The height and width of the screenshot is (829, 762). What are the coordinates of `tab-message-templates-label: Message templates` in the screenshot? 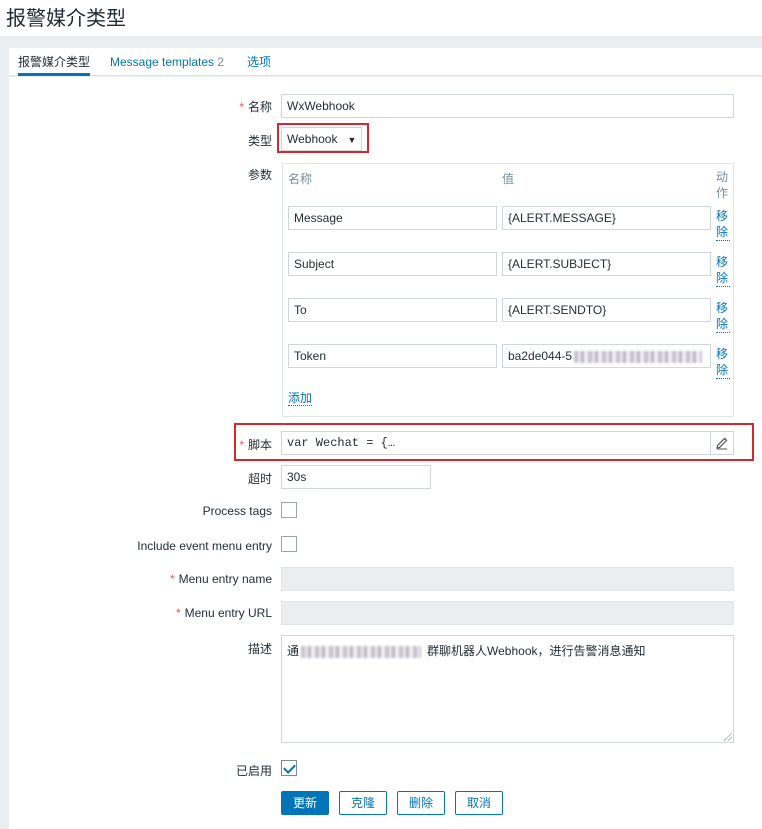 It's located at (162, 62).